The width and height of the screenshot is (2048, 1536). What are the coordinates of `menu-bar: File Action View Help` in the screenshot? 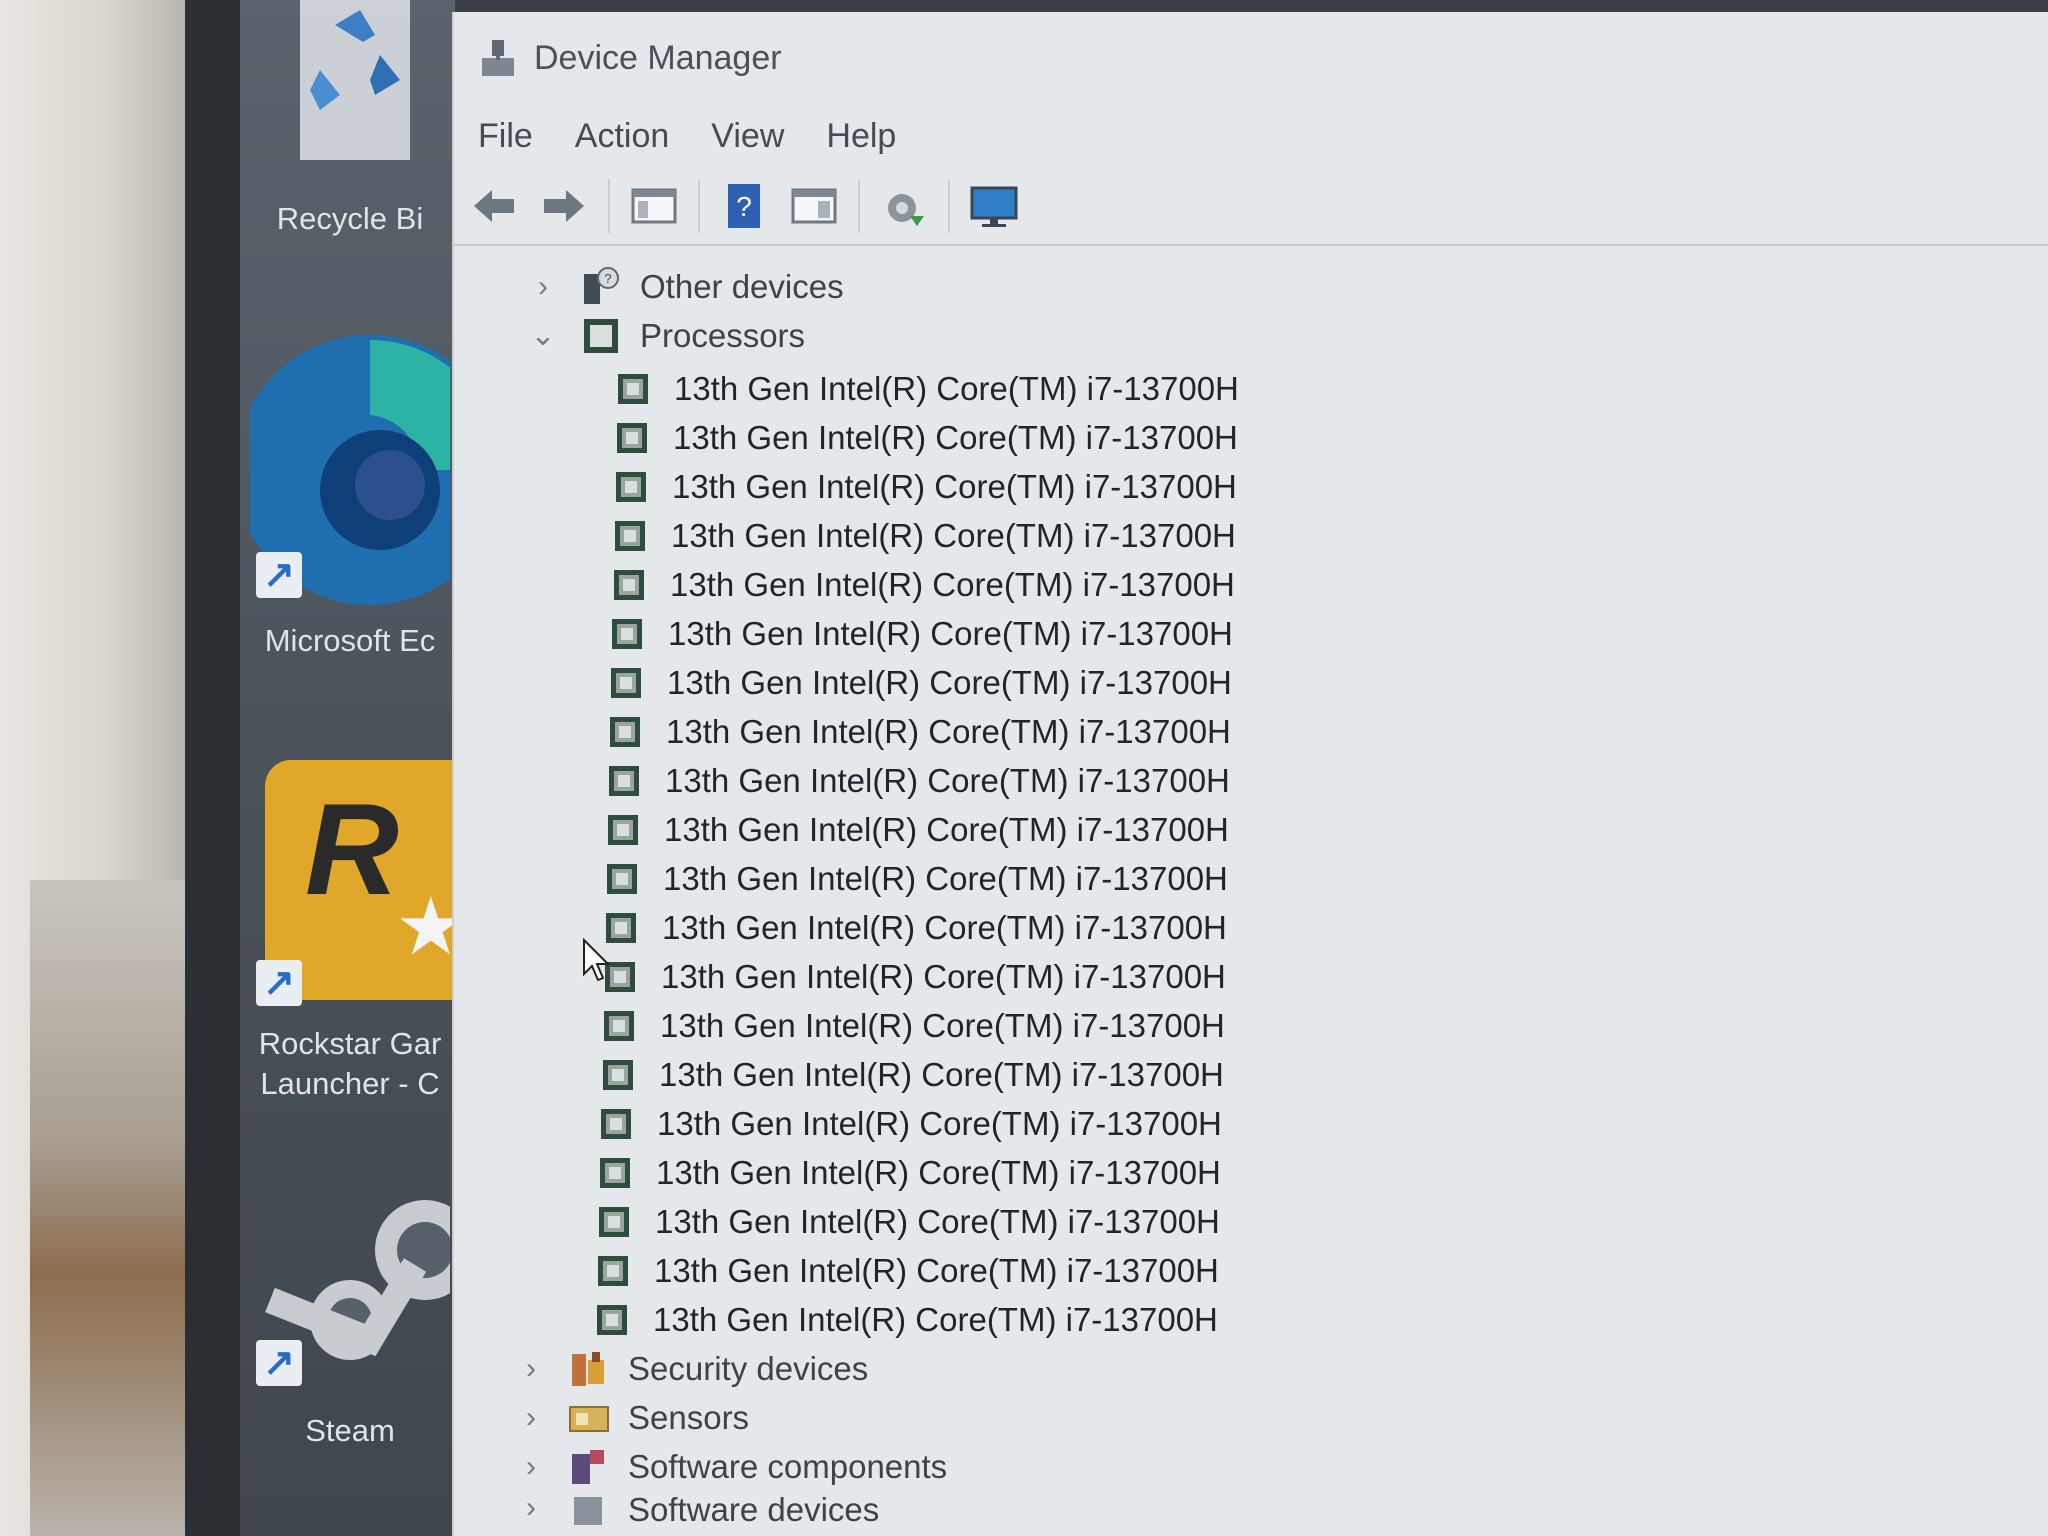 It's located at (1251, 136).